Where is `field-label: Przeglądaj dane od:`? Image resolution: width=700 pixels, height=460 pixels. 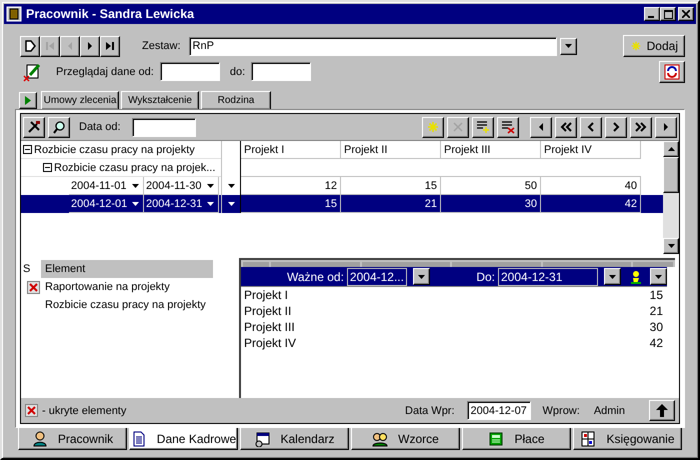
field-label: Przeglądaj dane od: is located at coordinates (105, 72).